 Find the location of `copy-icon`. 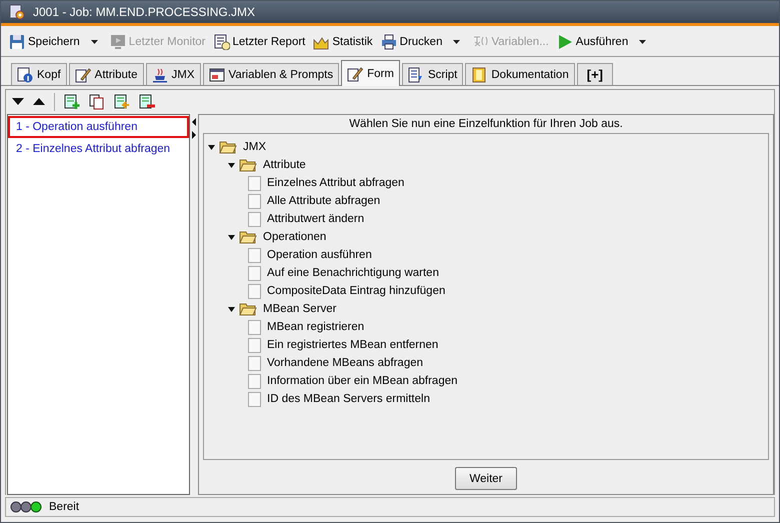

copy-icon is located at coordinates (97, 102).